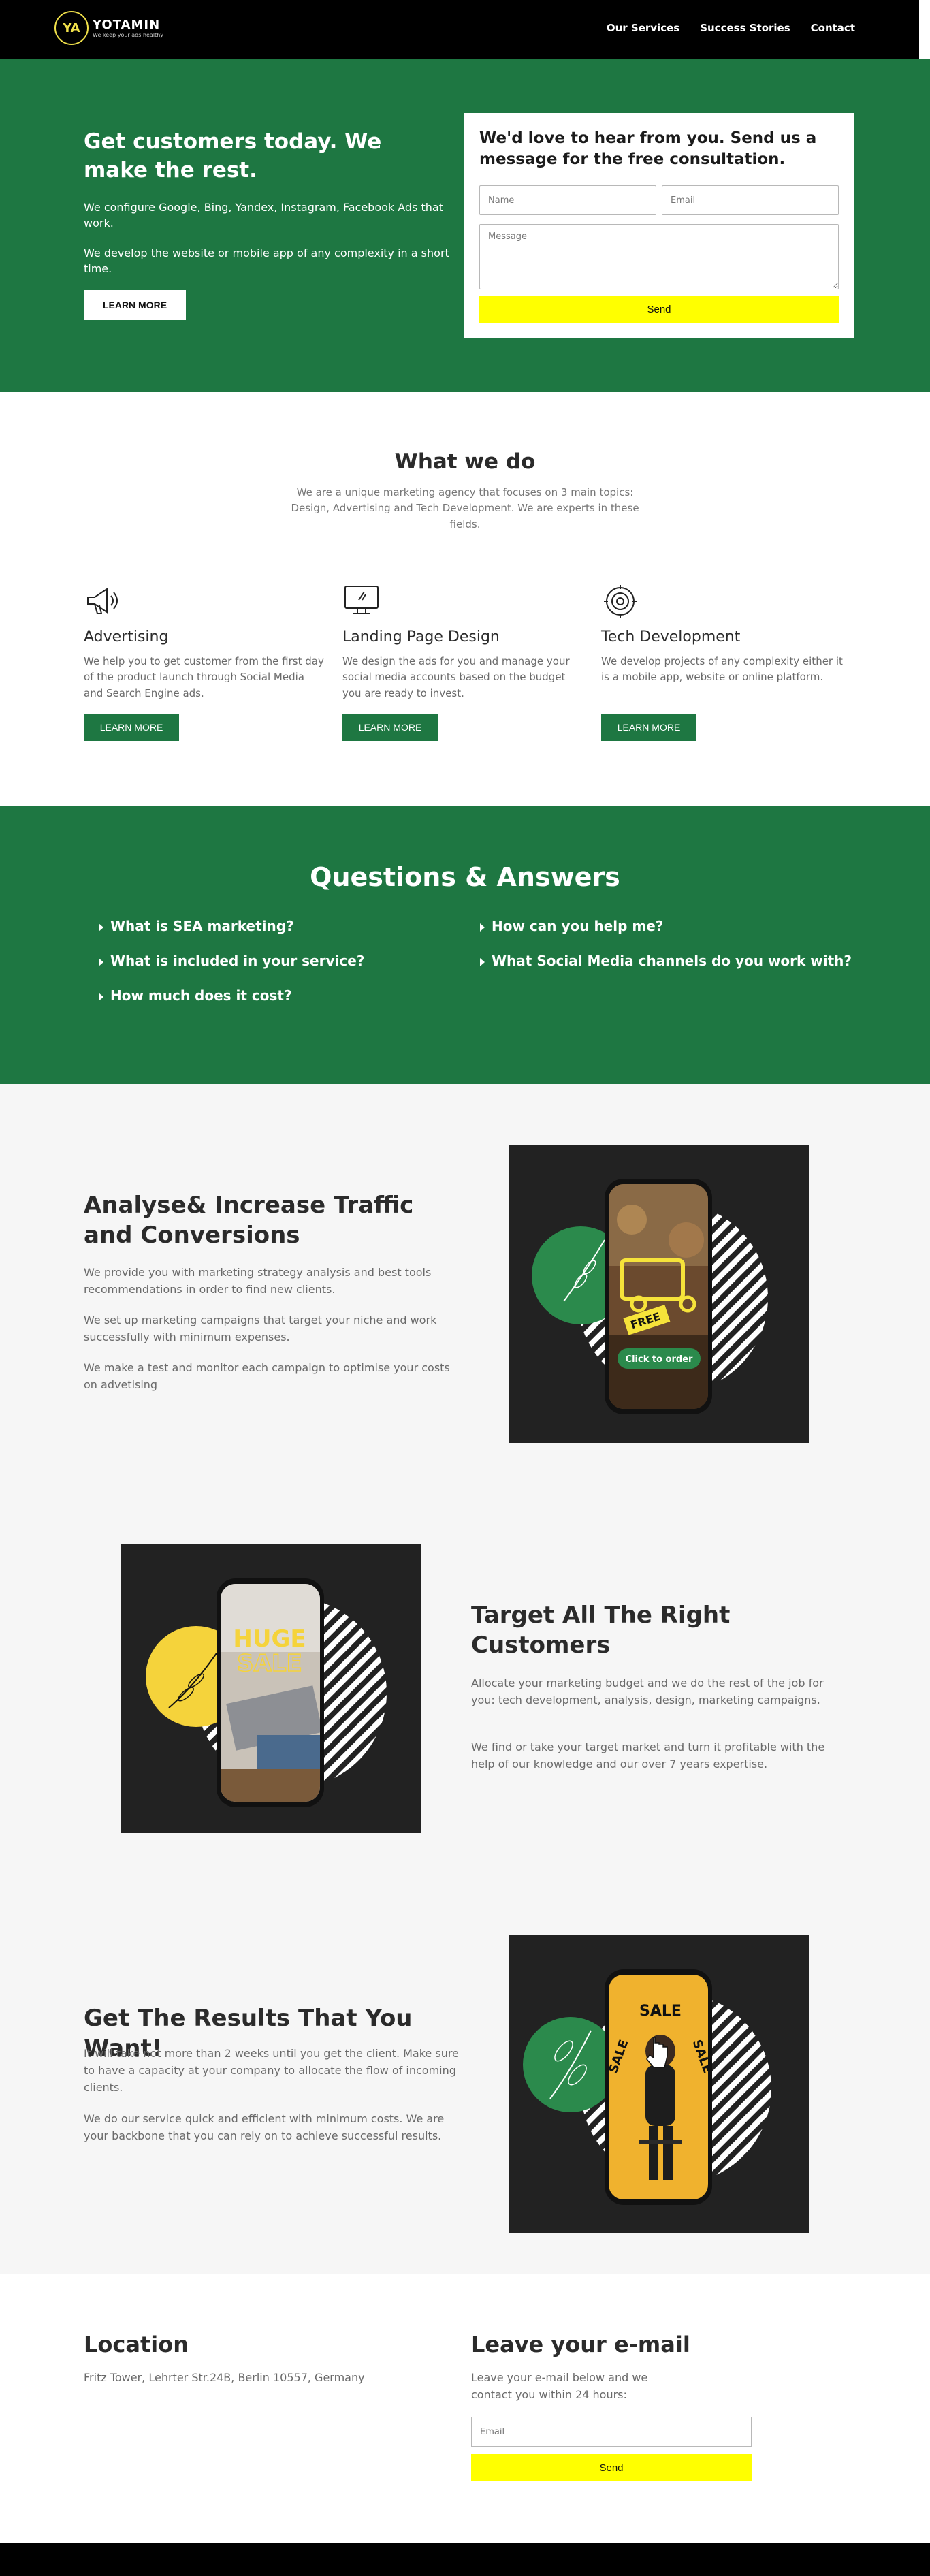 This screenshot has height=2576, width=930. I want to click on scrollbar-track, so click(924, 29).